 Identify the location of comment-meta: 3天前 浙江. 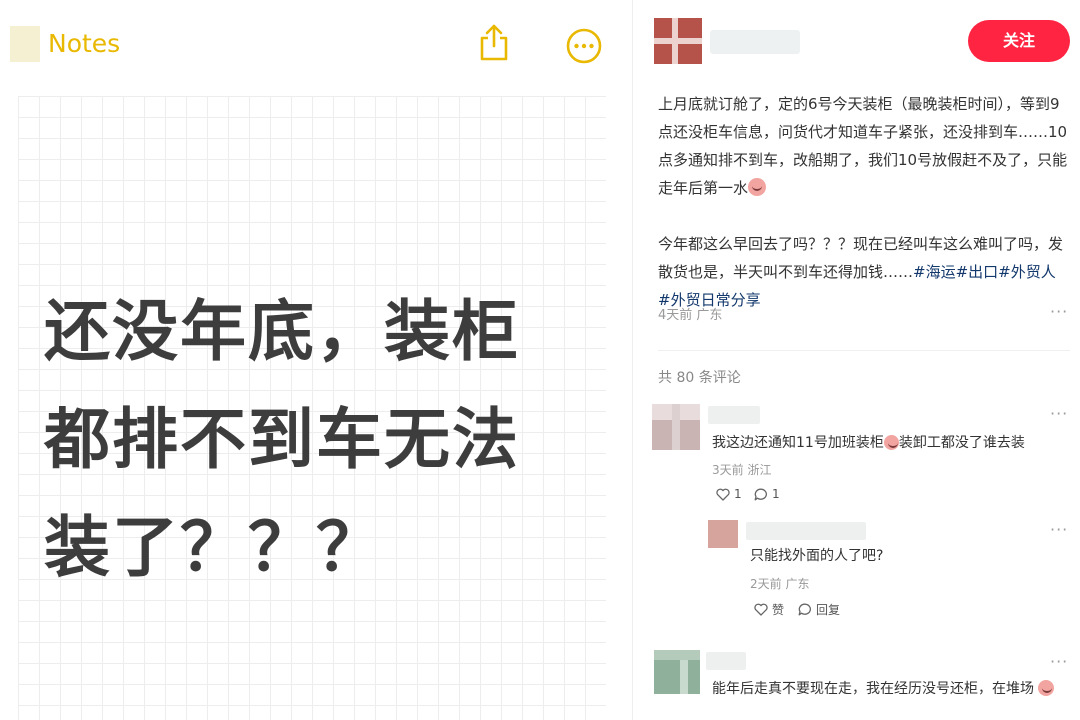
(742, 470).